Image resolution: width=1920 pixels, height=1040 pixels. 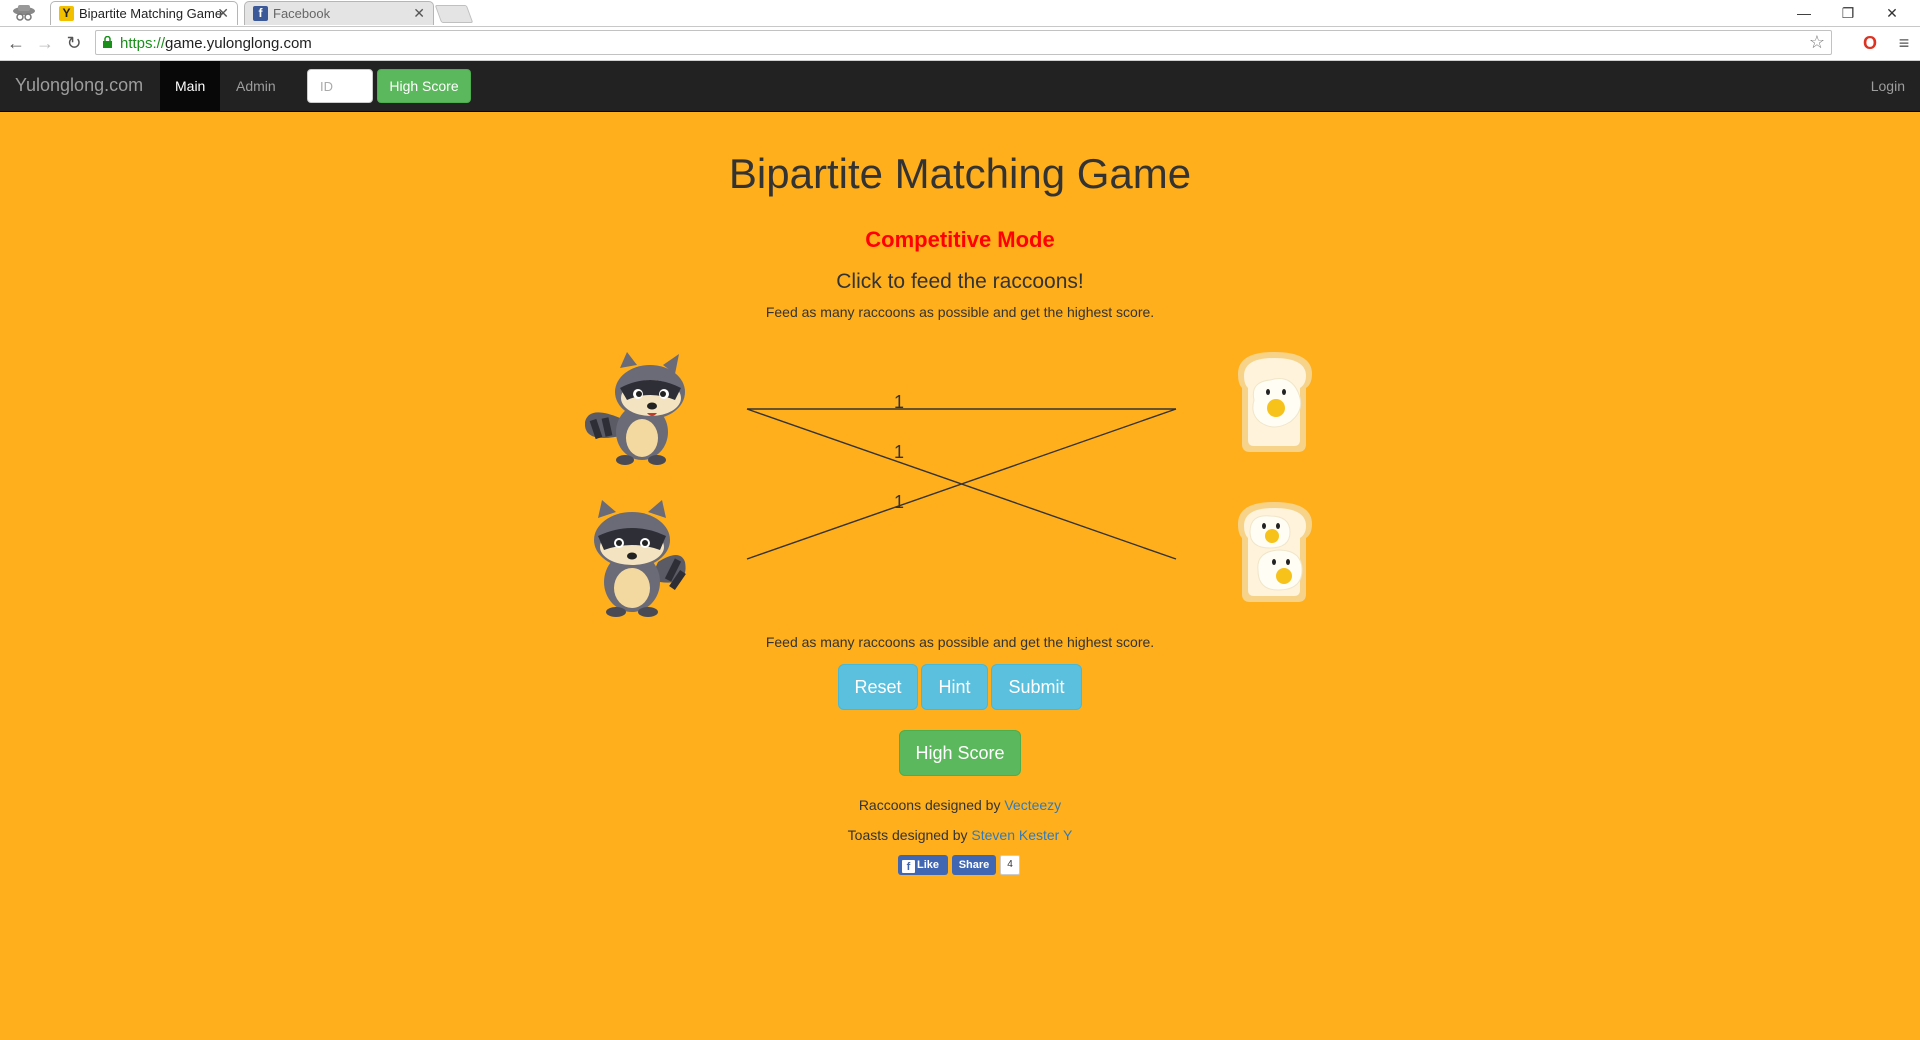 I want to click on close-window-icon: ✕, so click(x=1892, y=13).